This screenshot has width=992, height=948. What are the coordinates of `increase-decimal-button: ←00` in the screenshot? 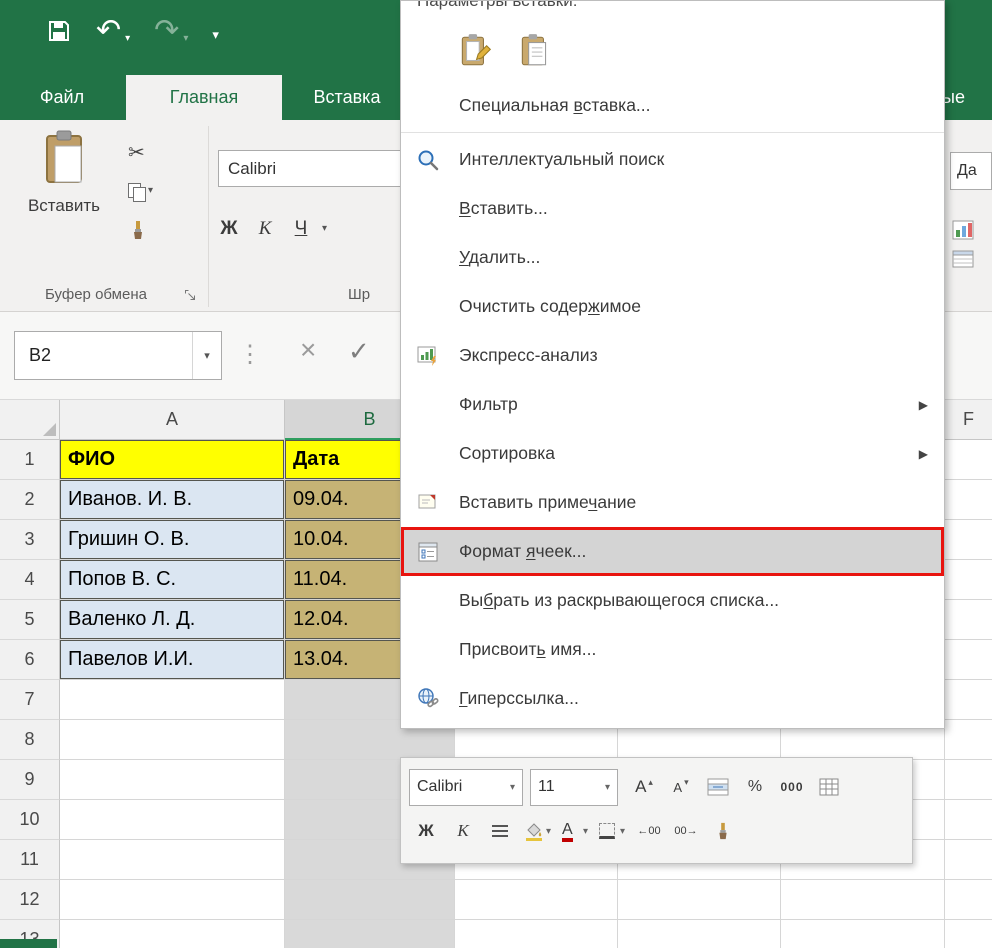 It's located at (649, 831).